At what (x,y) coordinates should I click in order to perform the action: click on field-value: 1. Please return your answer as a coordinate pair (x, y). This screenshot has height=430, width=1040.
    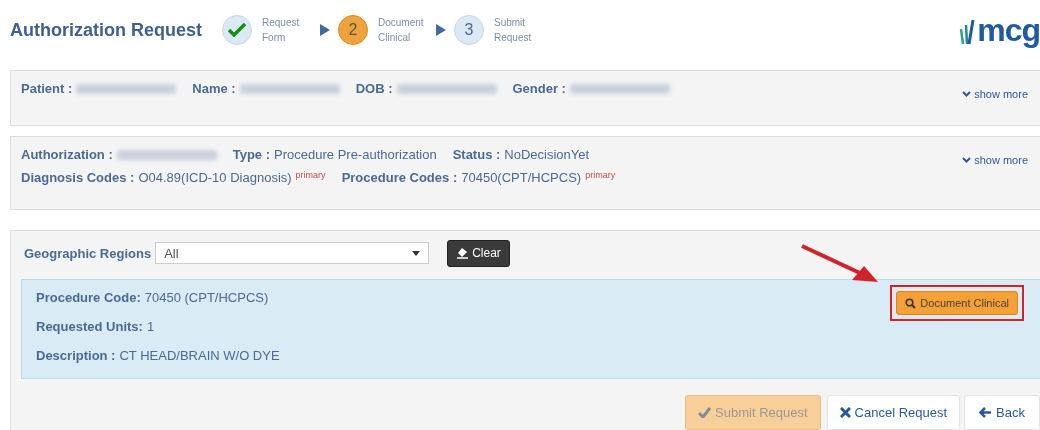
    Looking at the image, I should click on (150, 326).